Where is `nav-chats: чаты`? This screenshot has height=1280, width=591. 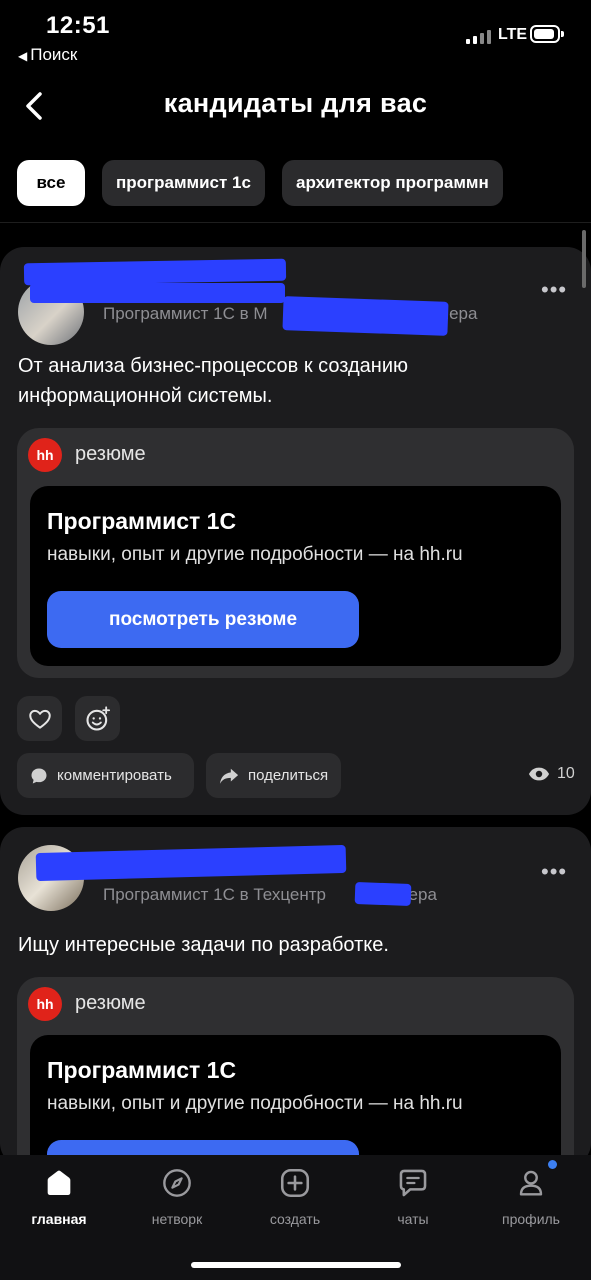
nav-chats: чаты is located at coordinates (413, 1191).